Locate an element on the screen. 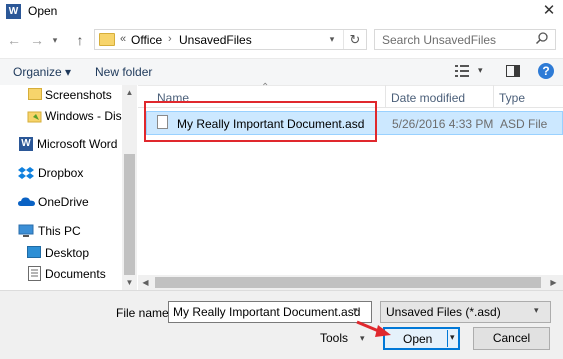 The width and height of the screenshot is (563, 359). sort-ascending-icon: ⌃ is located at coordinates (265, 87).